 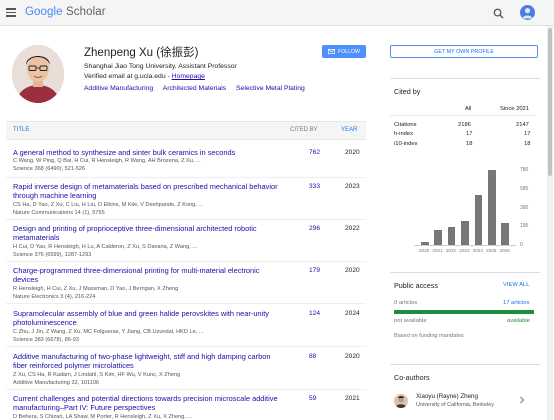 I want to click on stat-since: 17, so click(x=527, y=134).